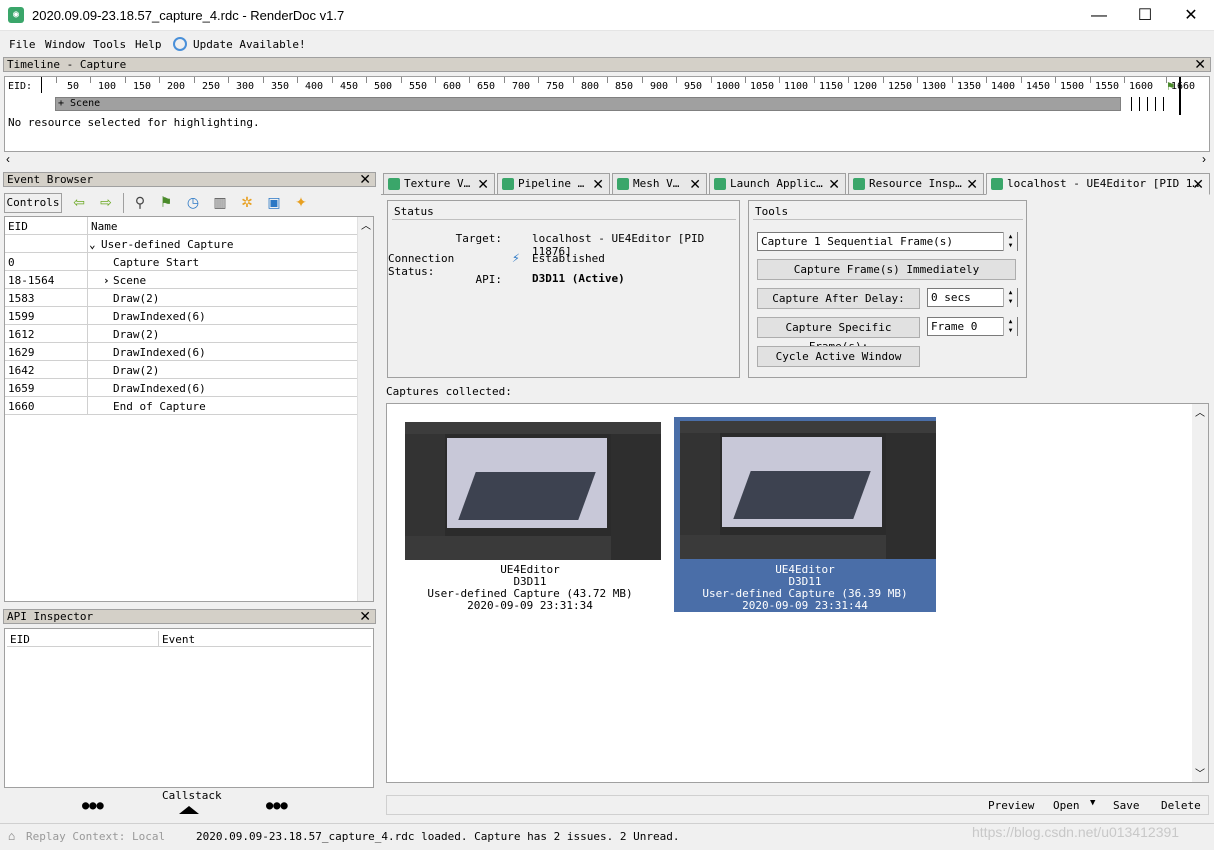 The height and width of the screenshot is (850, 1214). What do you see at coordinates (365, 616) in the screenshot?
I see `api-inspector-close-icon: ✕` at bounding box center [365, 616].